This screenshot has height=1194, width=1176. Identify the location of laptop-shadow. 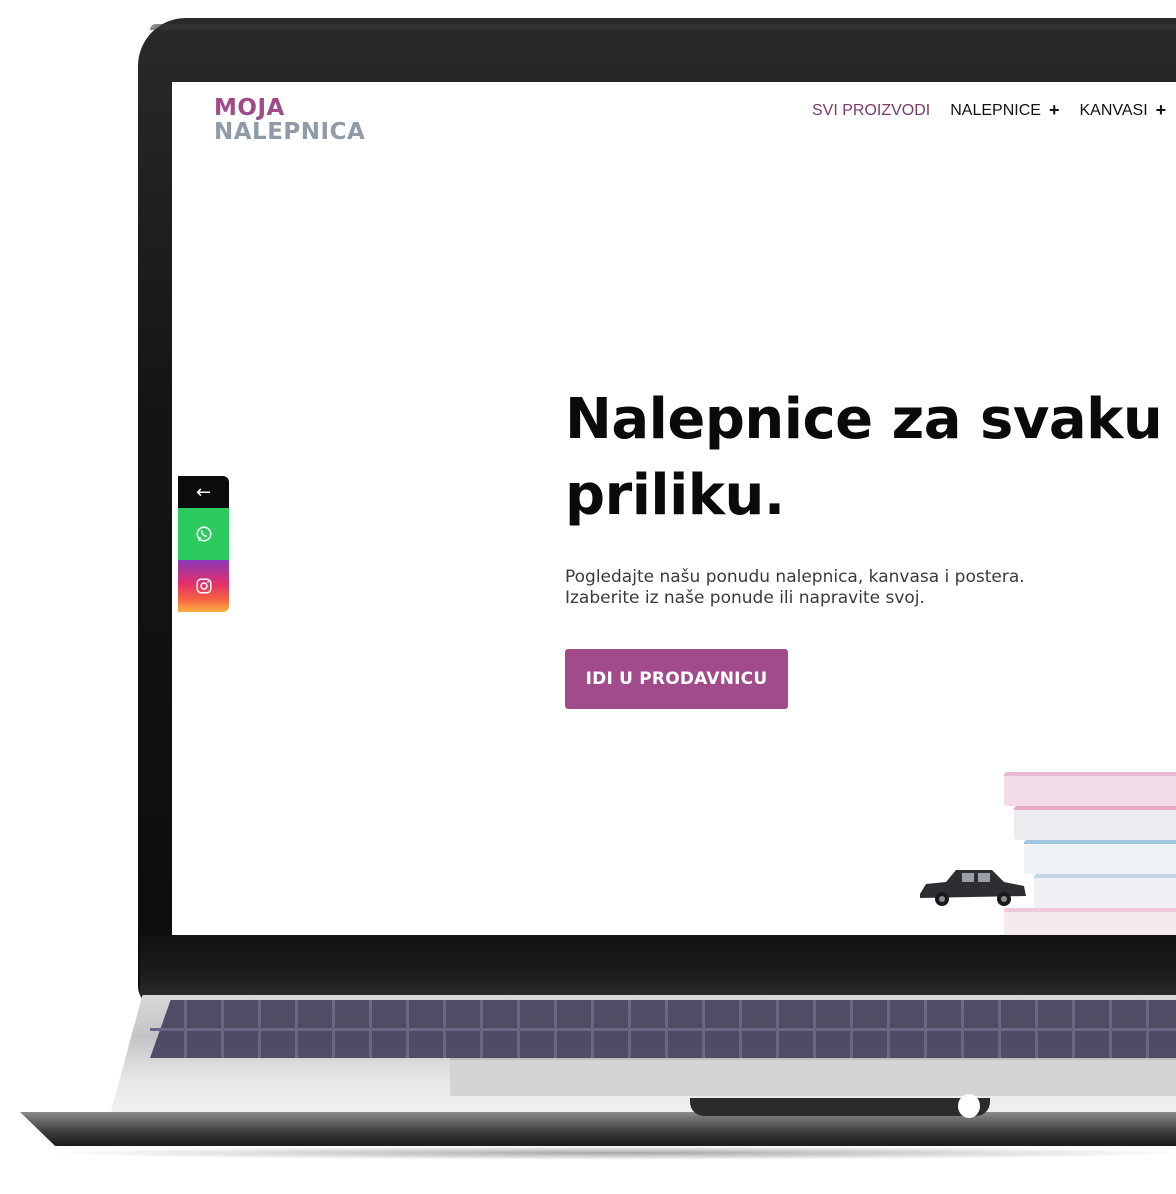
(608, 1153).